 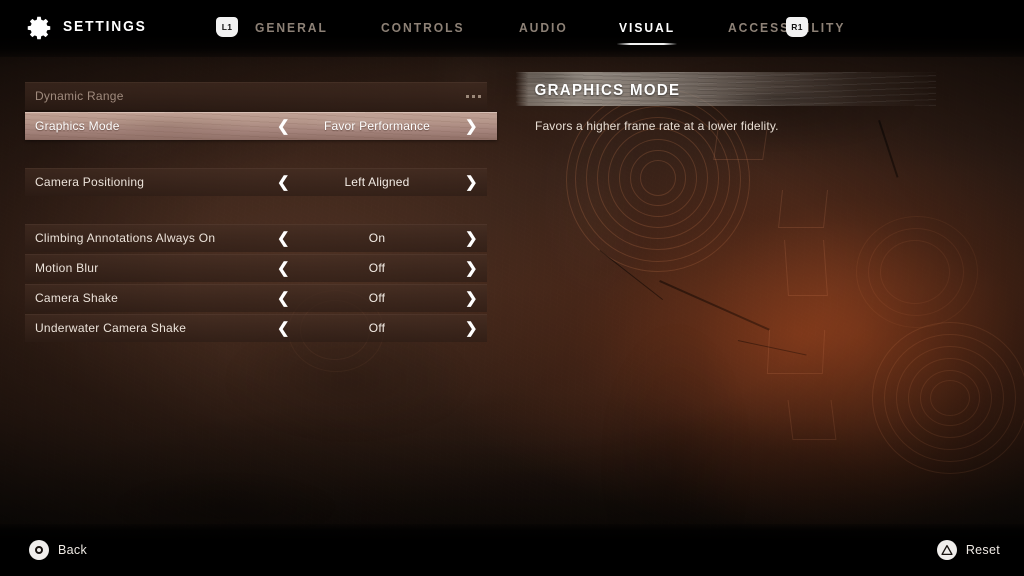 I want to click on setting-row-graphics-mode: Graphics Mode ❮ Favor Performance ❯, so click(x=261, y=126).